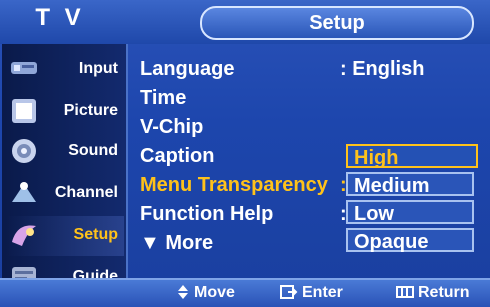 Image resolution: width=490 pixels, height=307 pixels. What do you see at coordinates (25, 151) in the screenshot?
I see `sound-icon` at bounding box center [25, 151].